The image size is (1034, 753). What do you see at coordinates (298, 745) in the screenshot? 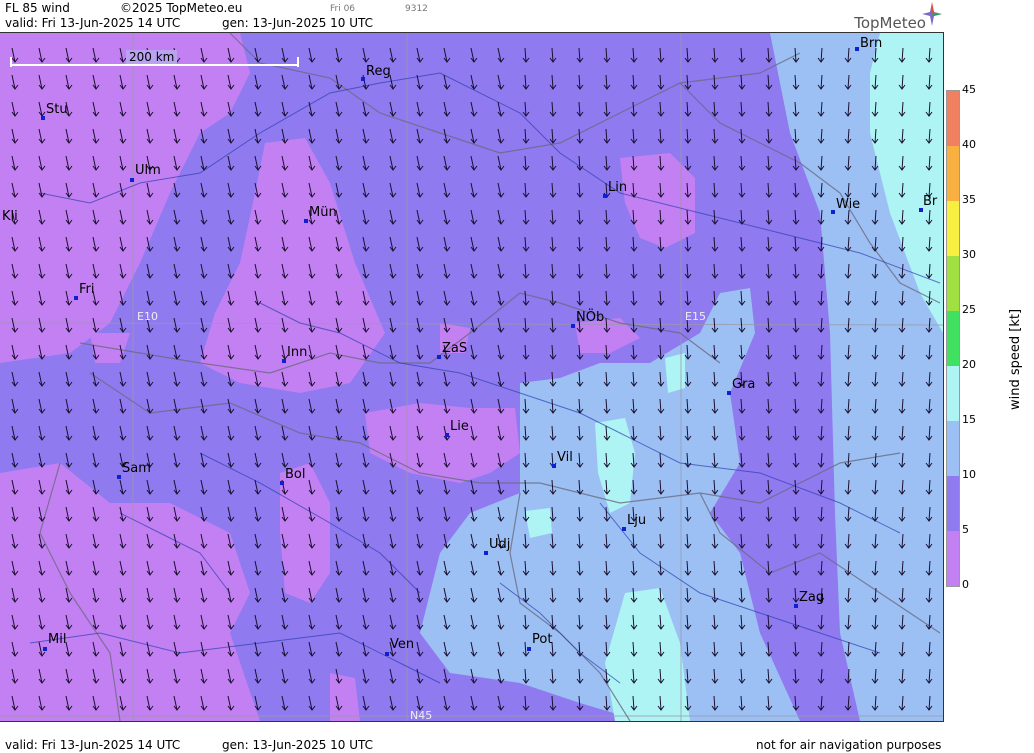
I see `footer-generated-time: gen: 13-Jun-2025 10 UTC` at bounding box center [298, 745].